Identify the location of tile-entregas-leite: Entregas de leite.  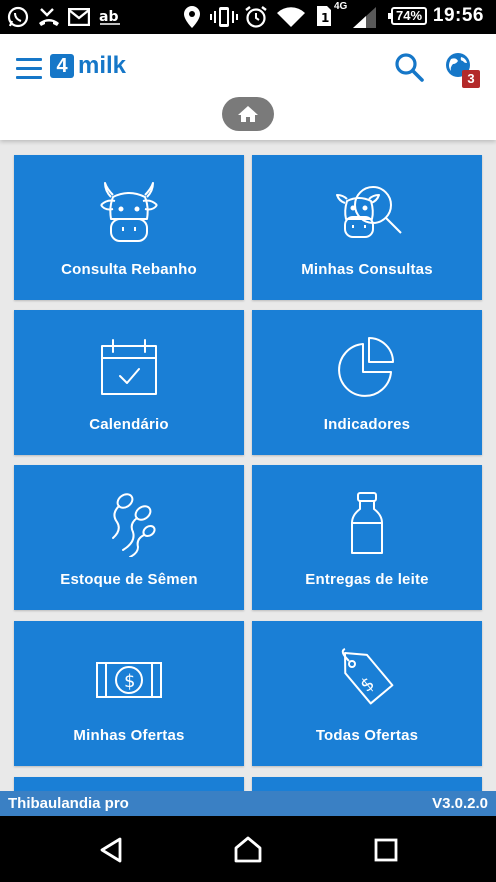
(367, 537).